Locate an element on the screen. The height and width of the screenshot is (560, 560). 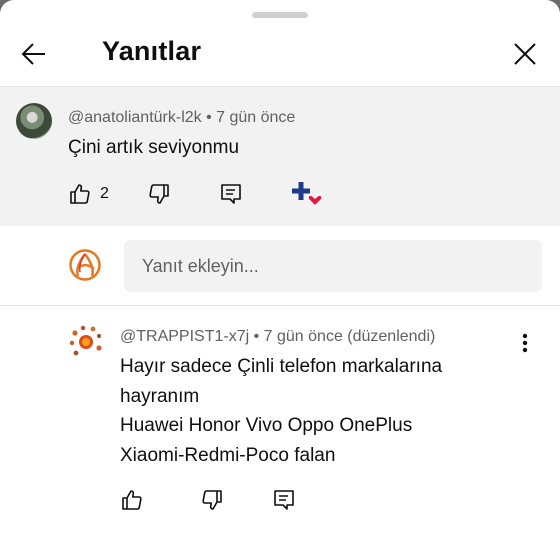
comment-actions is located at coordinates (208, 500).